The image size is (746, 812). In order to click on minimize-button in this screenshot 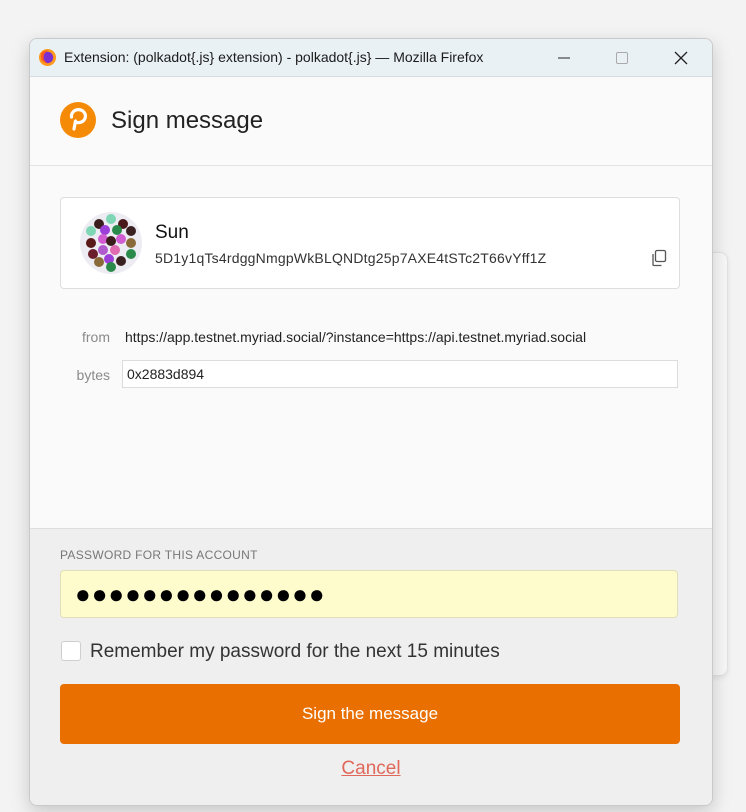, I will do `click(564, 57)`.